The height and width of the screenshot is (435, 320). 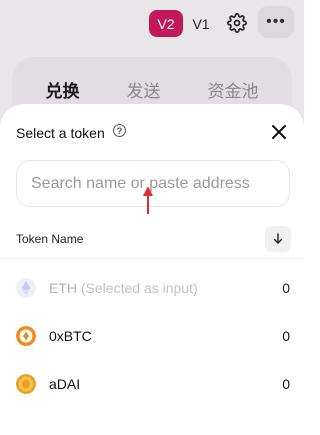 I want to click on settings-button, so click(x=237, y=23).